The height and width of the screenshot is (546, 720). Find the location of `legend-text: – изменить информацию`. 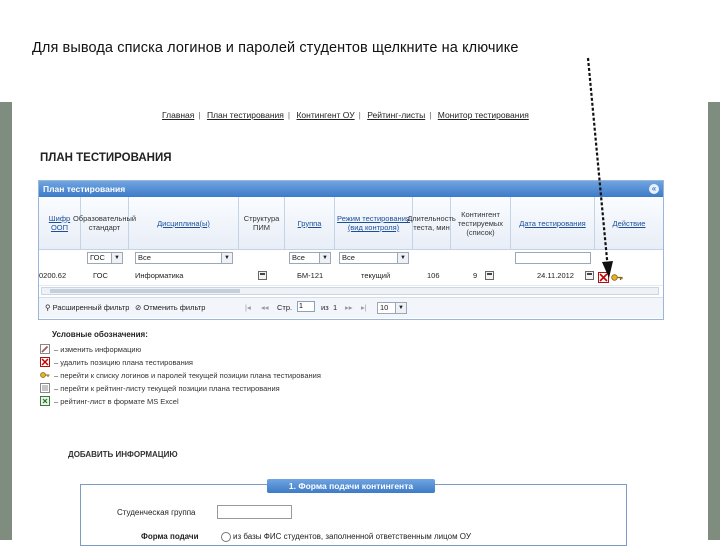

legend-text: – изменить информацию is located at coordinates (98, 349).